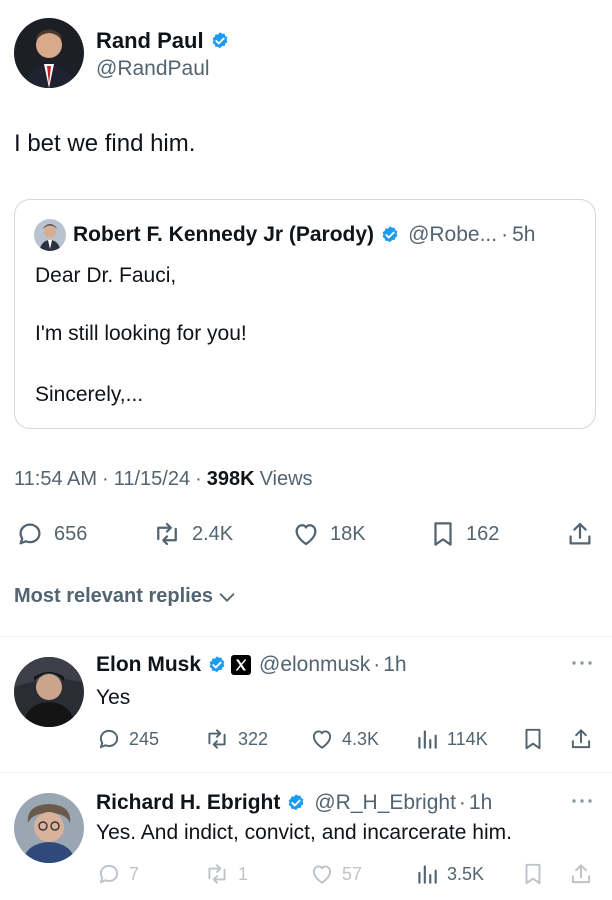 The height and width of the screenshot is (900, 612). What do you see at coordinates (134, 873) in the screenshot?
I see `reply-count: 7` at bounding box center [134, 873].